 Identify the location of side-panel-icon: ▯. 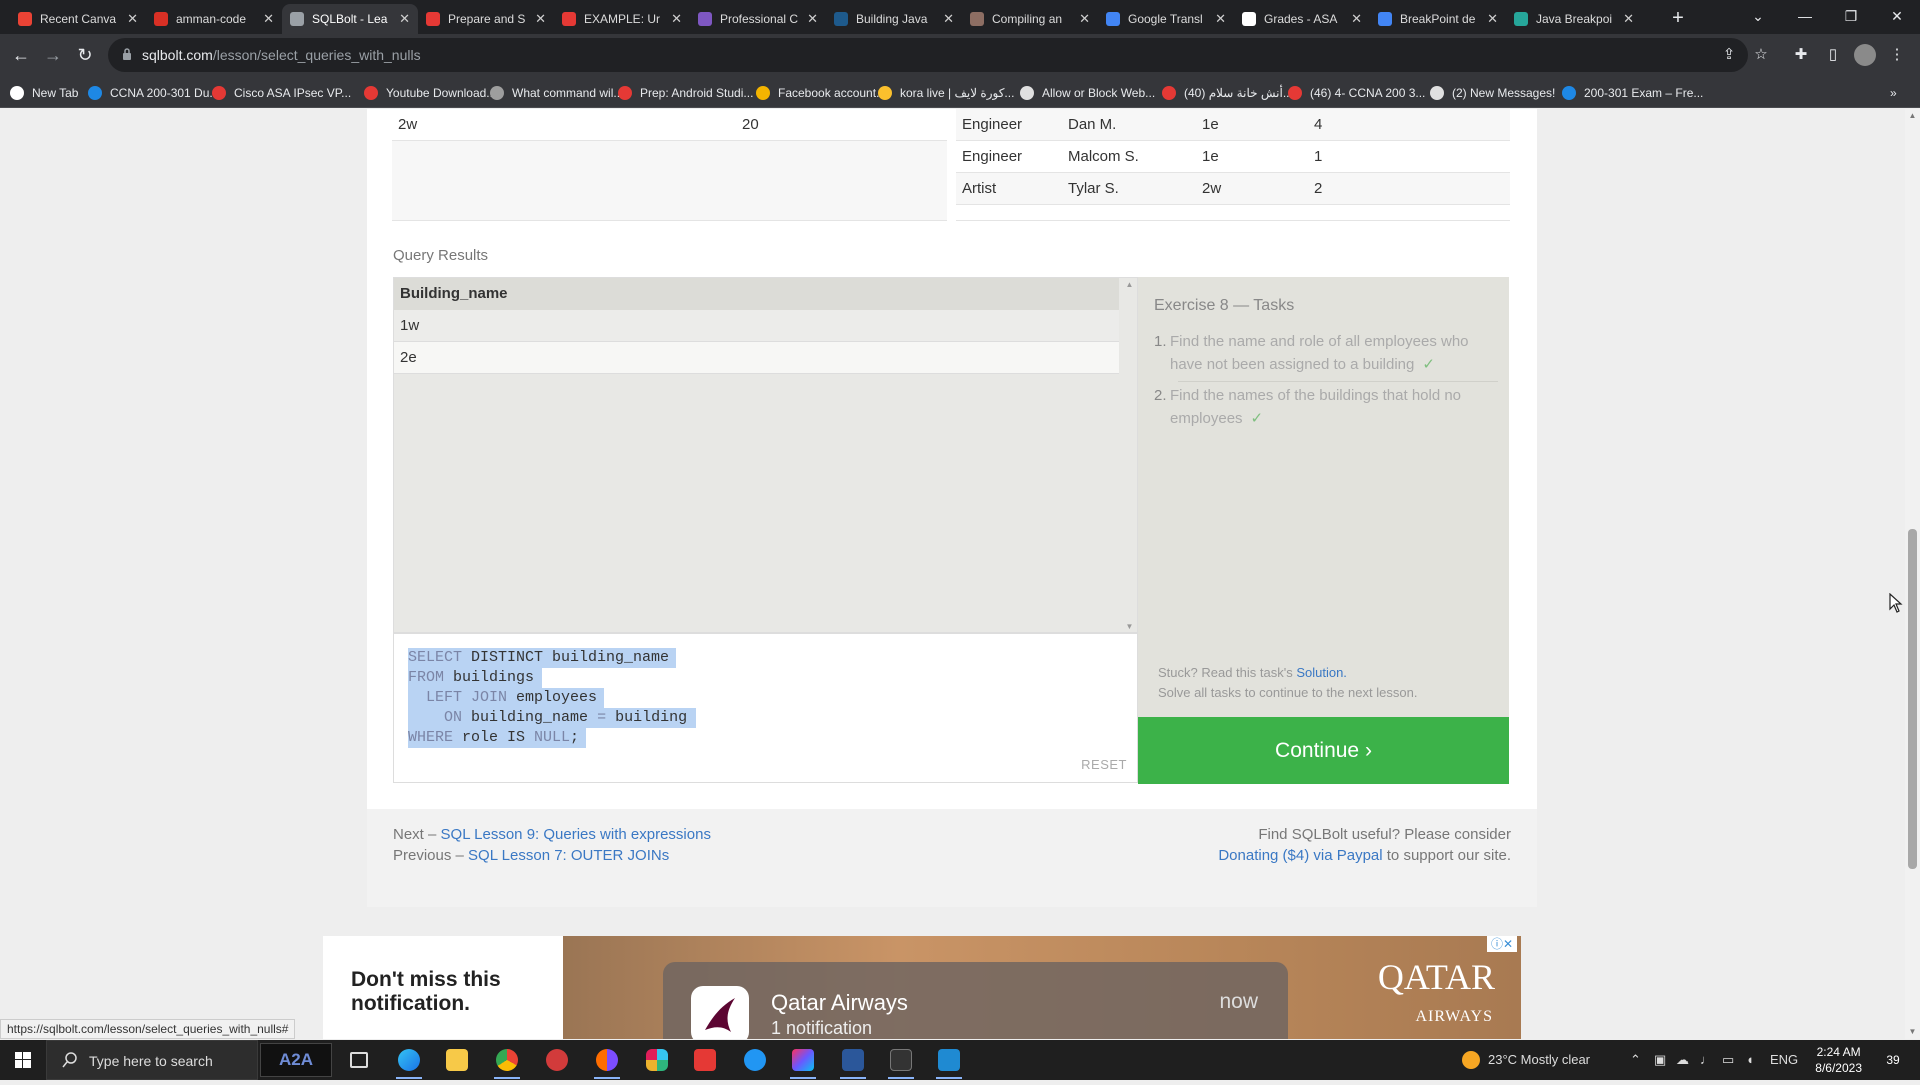
(1833, 55).